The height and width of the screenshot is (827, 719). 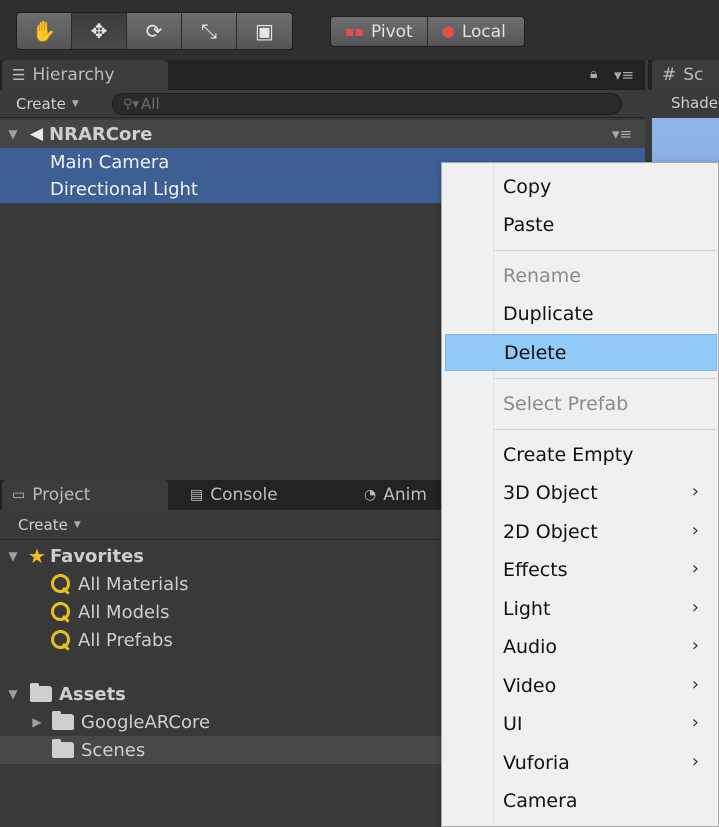 What do you see at coordinates (535, 352) in the screenshot?
I see `menu-item-label: Delete` at bounding box center [535, 352].